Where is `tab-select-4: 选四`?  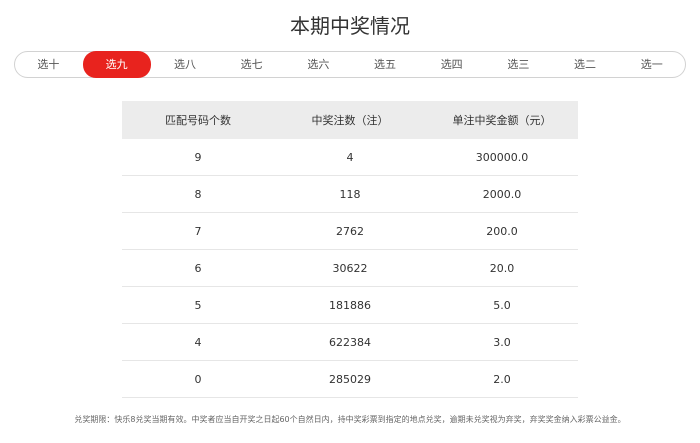
tab-select-4: 选四 is located at coordinates (451, 64).